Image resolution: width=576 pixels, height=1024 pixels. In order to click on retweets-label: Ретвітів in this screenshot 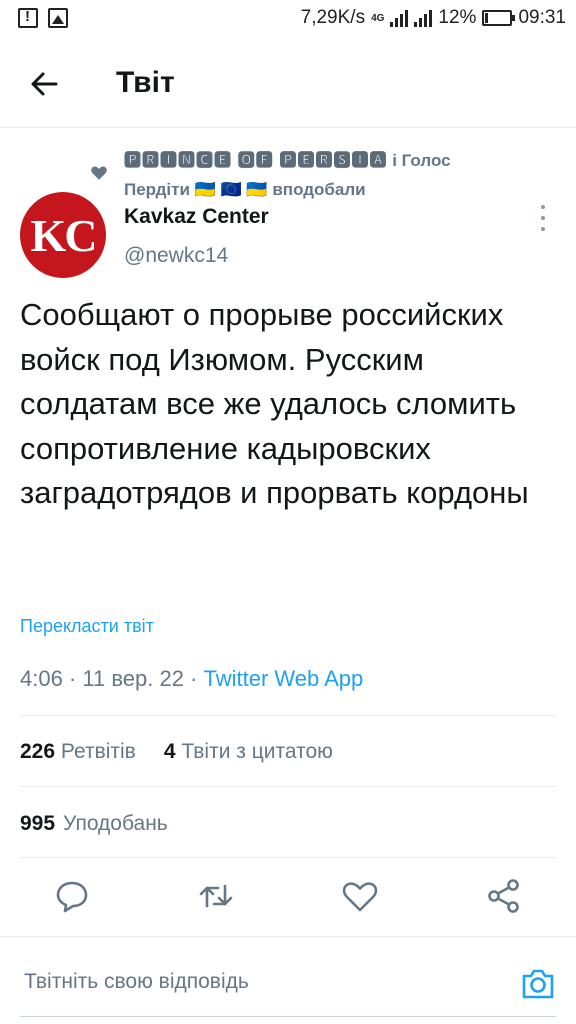, I will do `click(98, 751)`.